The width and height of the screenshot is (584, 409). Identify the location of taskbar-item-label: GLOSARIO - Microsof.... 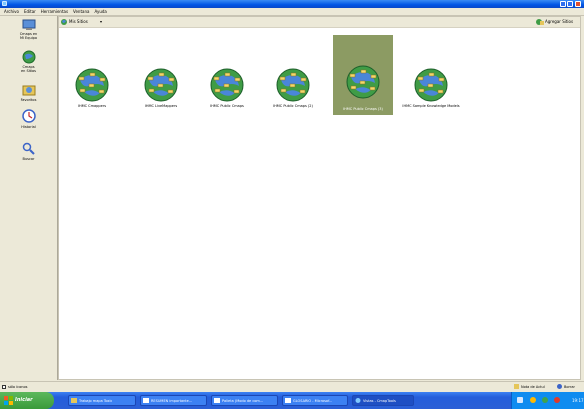
(313, 401).